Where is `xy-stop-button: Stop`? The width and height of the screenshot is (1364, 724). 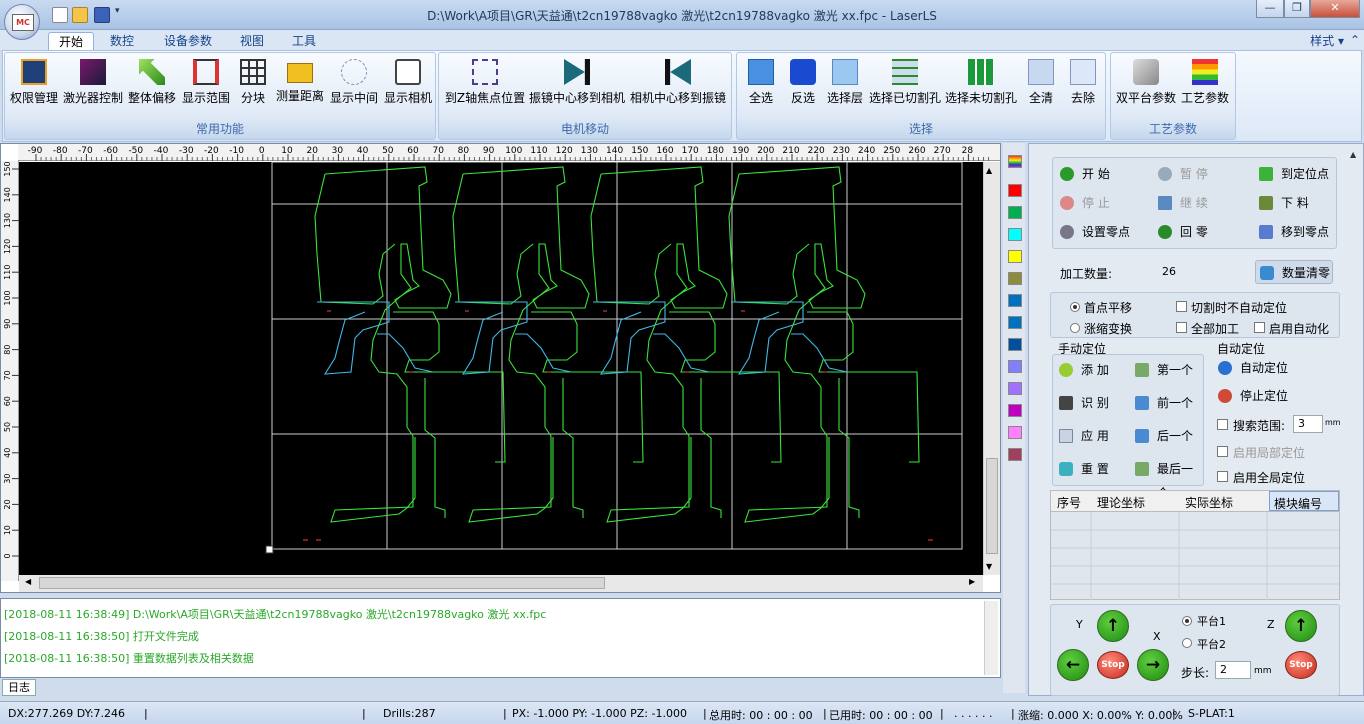
xy-stop-button: Stop is located at coordinates (1113, 665).